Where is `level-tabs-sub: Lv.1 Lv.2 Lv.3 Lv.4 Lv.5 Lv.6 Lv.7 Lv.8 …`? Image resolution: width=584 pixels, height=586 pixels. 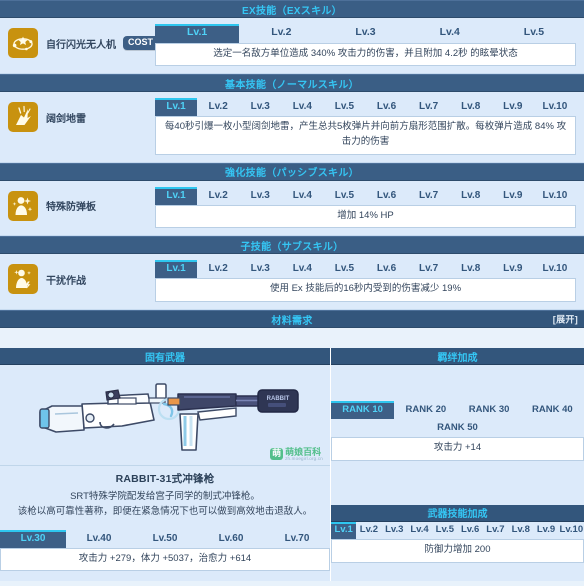 level-tabs-sub: Lv.1 Lv.2 Lv.3 Lv.4 Lv.5 Lv.6 Lv.7 Lv.8 … is located at coordinates (365, 269).